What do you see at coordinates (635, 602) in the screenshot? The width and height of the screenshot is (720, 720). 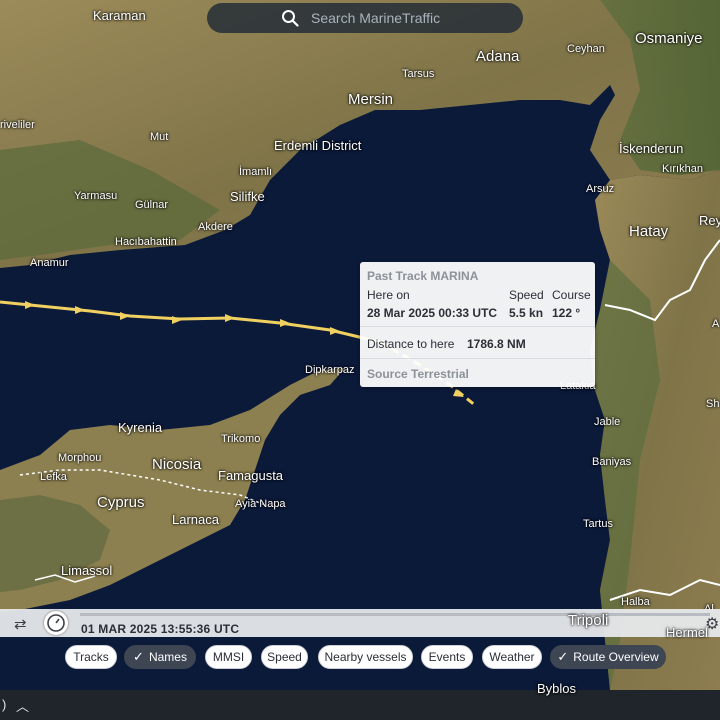 I see `place-halba: Halba` at bounding box center [635, 602].